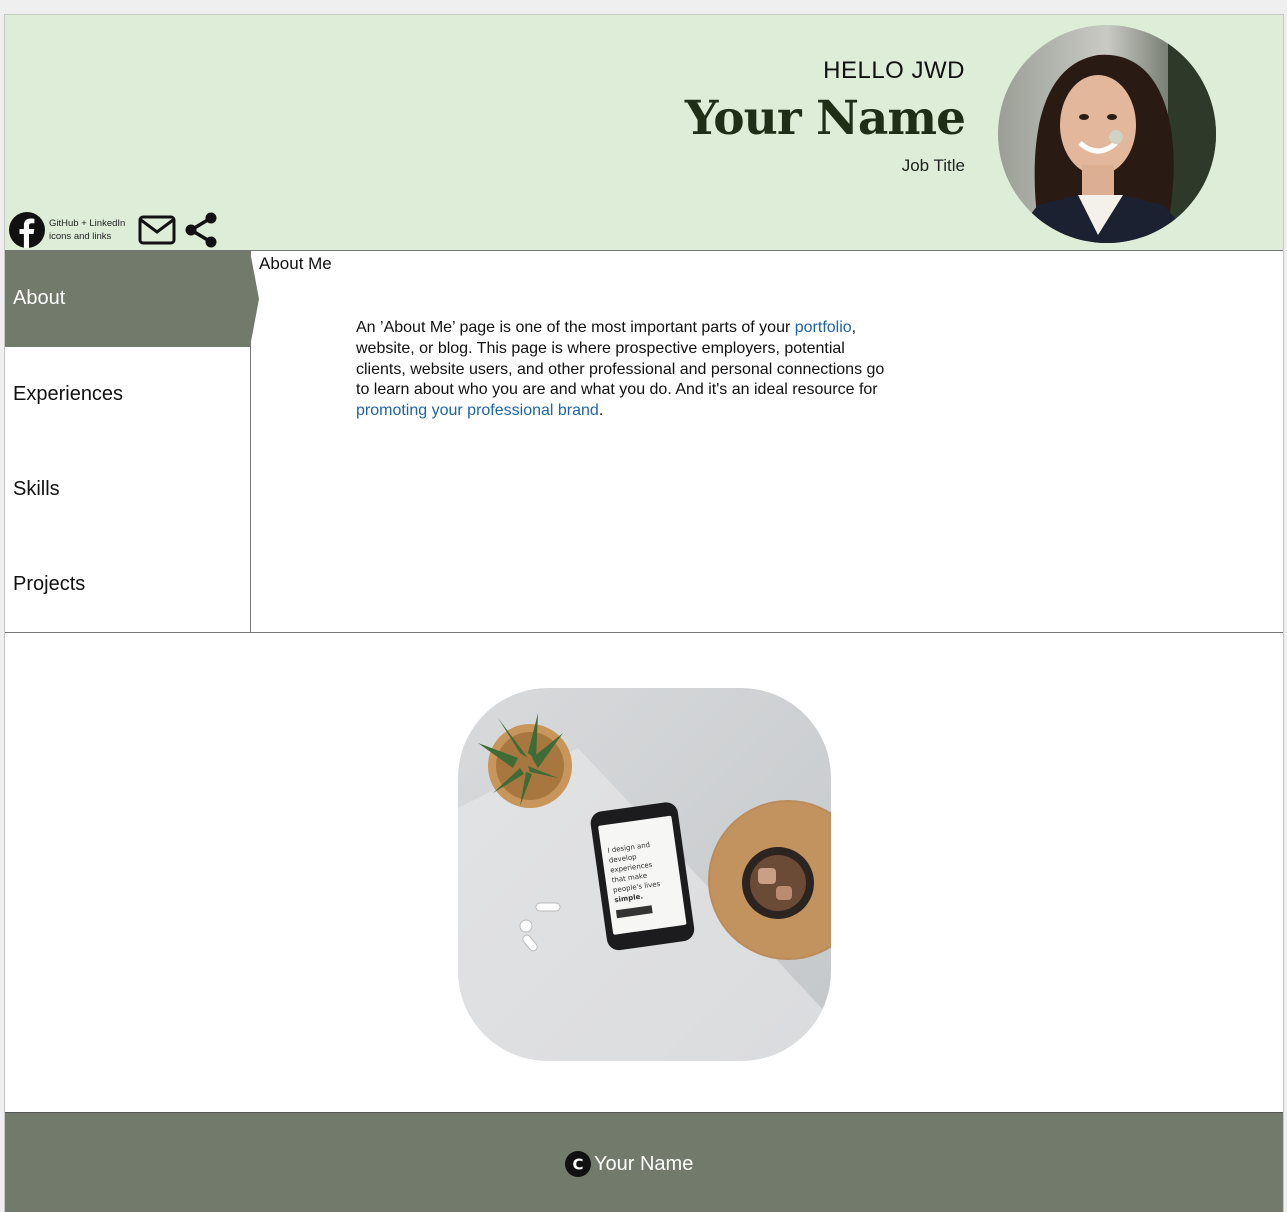 The width and height of the screenshot is (1287, 1212). What do you see at coordinates (157, 230) in the screenshot?
I see `mail-icon` at bounding box center [157, 230].